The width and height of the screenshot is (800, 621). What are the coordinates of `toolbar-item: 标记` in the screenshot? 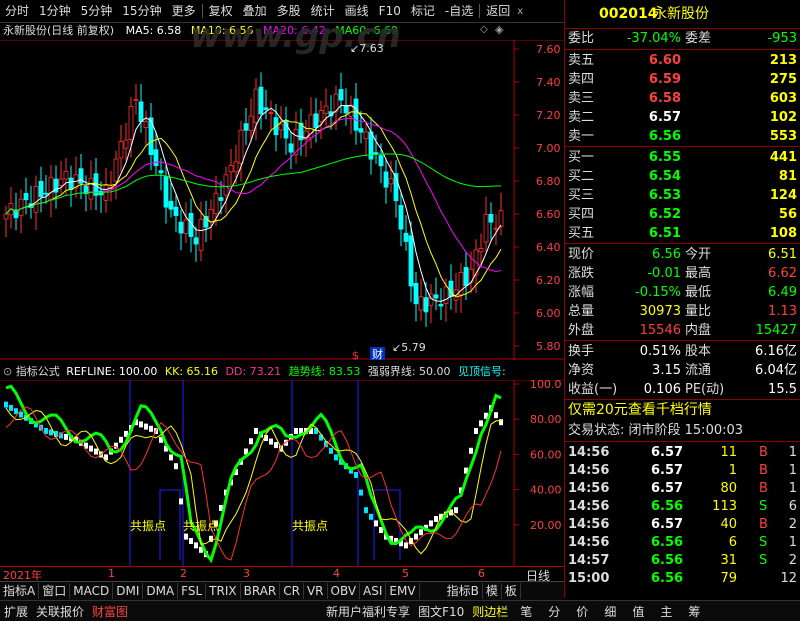 It's located at (423, 11).